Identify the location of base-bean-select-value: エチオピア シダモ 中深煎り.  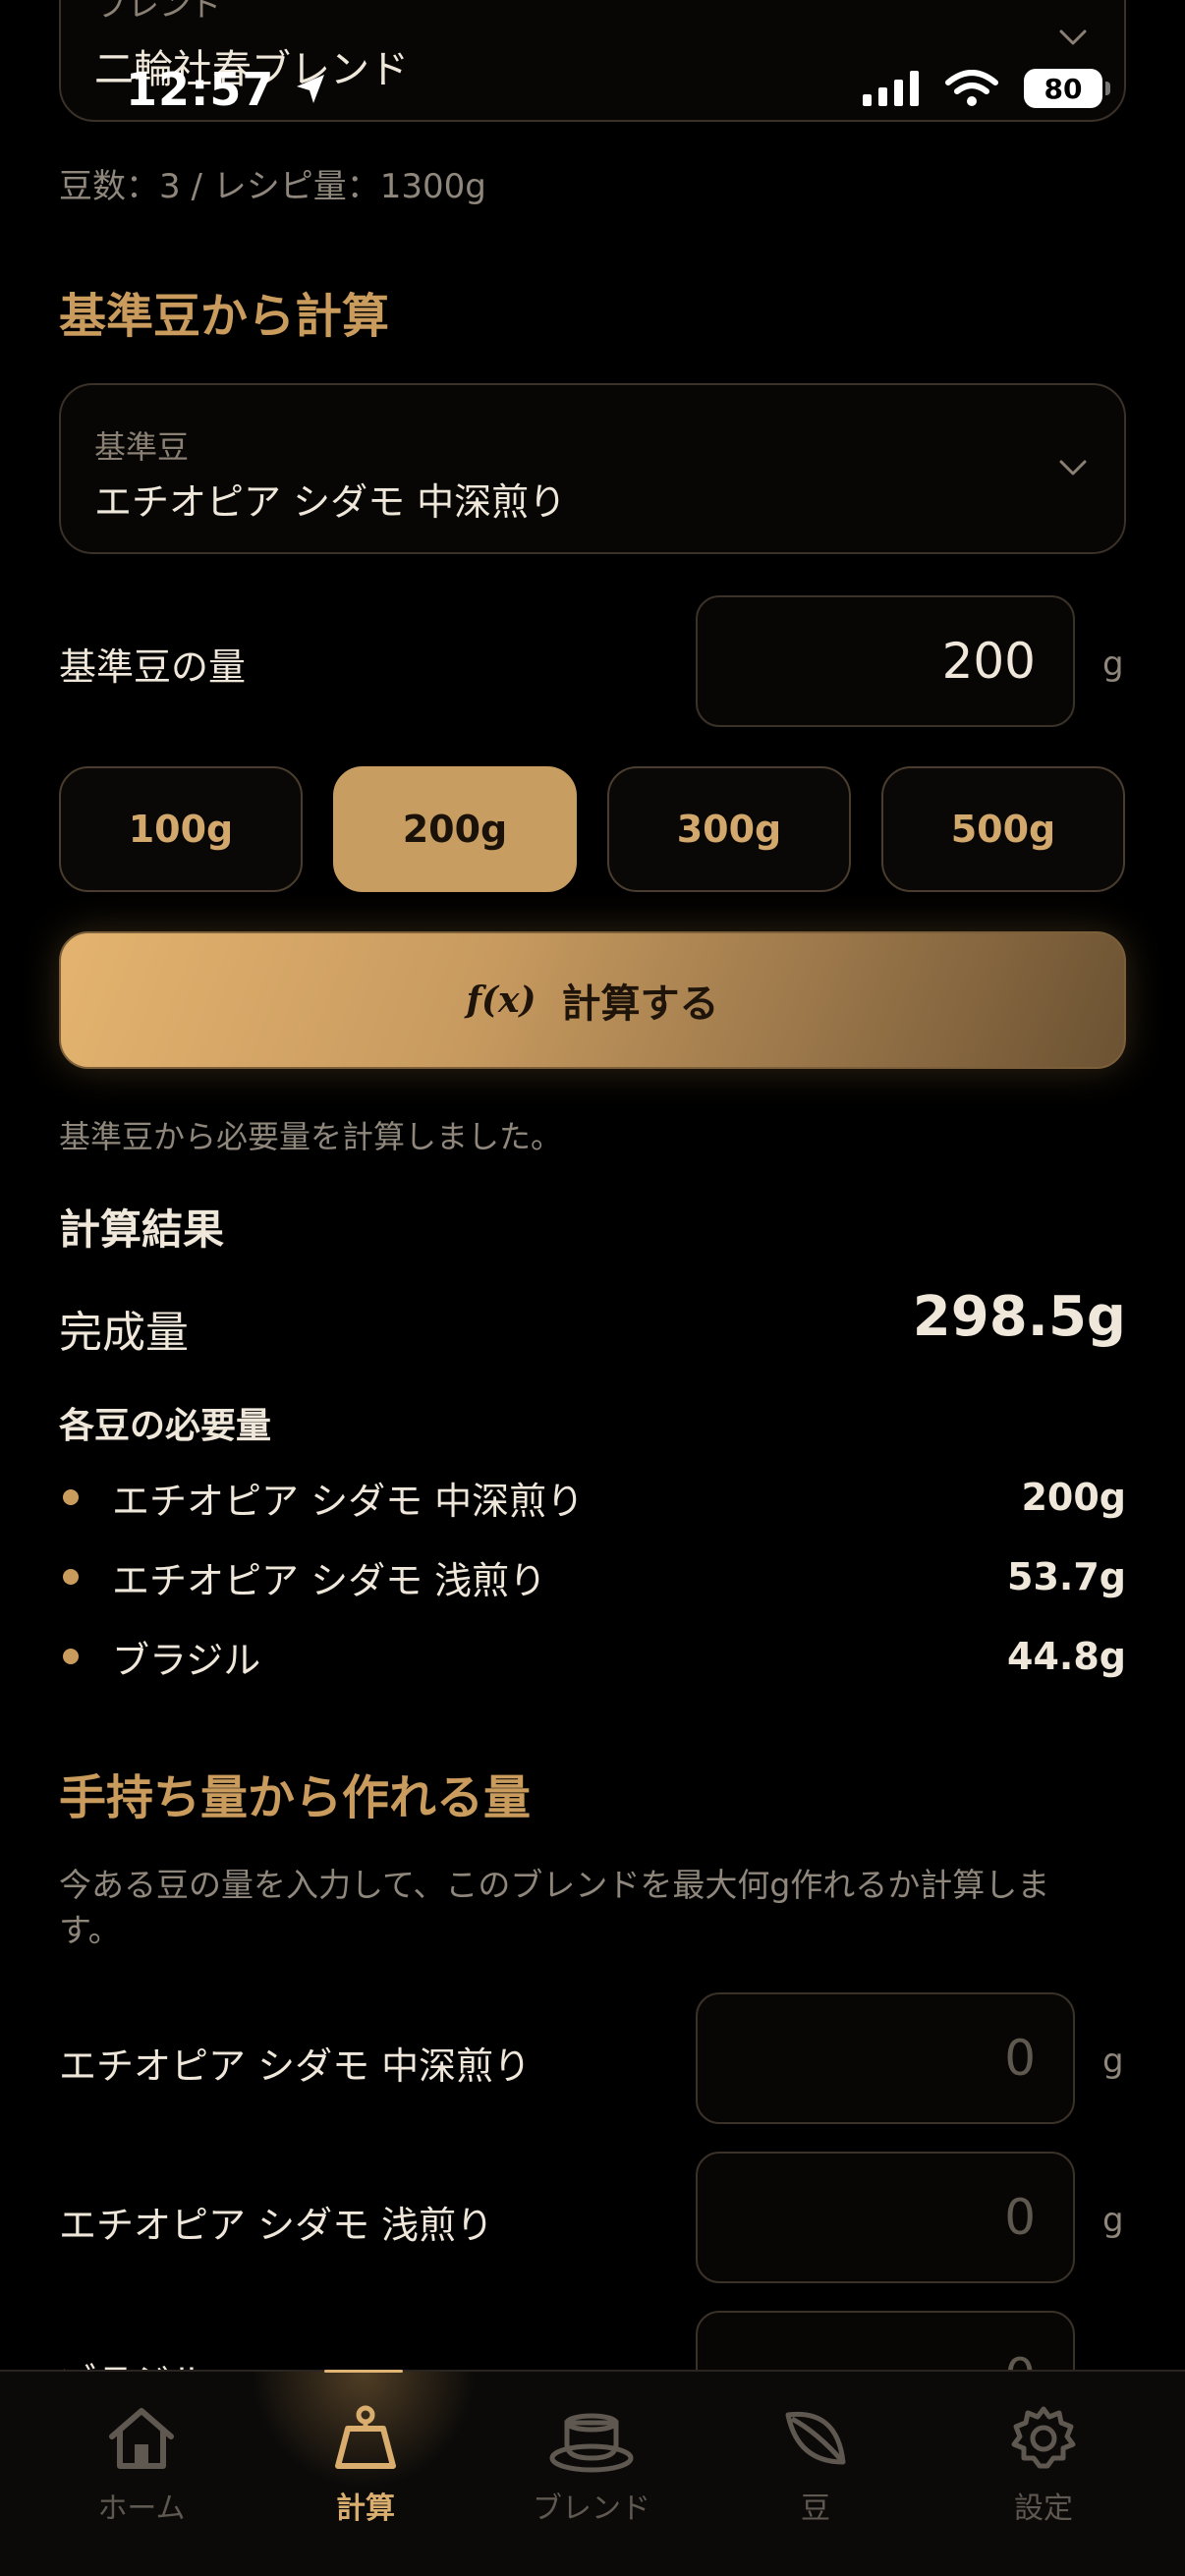
(331, 502).